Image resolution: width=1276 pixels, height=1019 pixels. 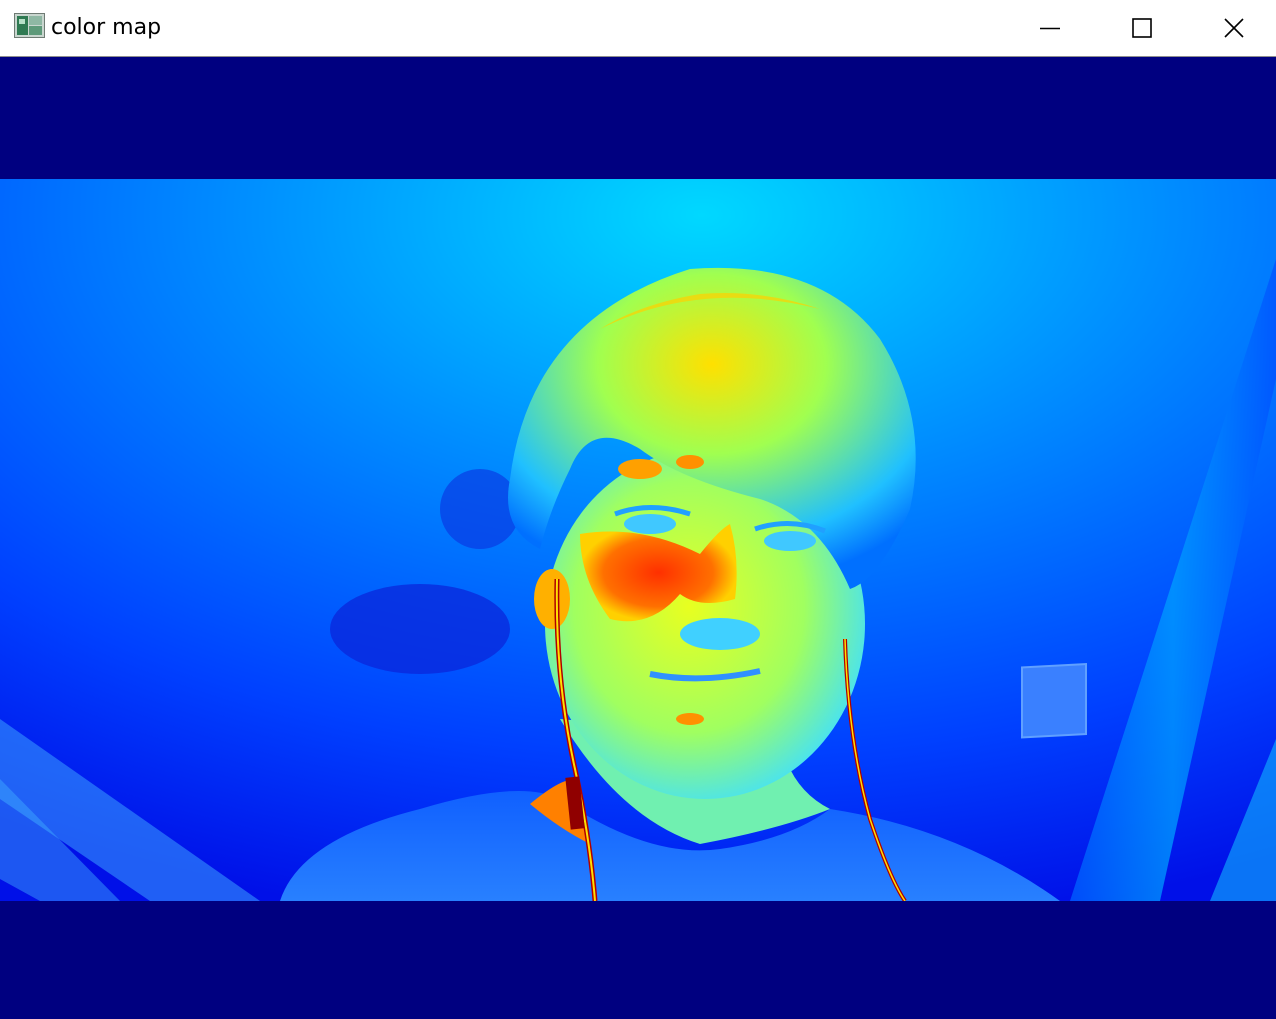 I want to click on close-icon, so click(x=1234, y=28).